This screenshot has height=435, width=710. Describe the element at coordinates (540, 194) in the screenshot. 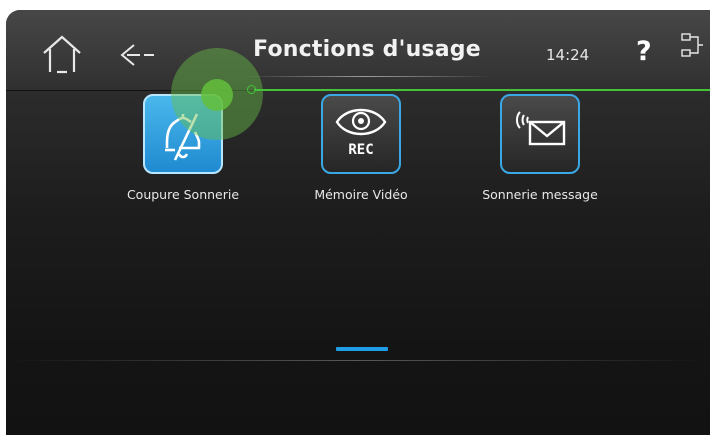

I see `message-ringtone-label: Sonnerie message` at that location.